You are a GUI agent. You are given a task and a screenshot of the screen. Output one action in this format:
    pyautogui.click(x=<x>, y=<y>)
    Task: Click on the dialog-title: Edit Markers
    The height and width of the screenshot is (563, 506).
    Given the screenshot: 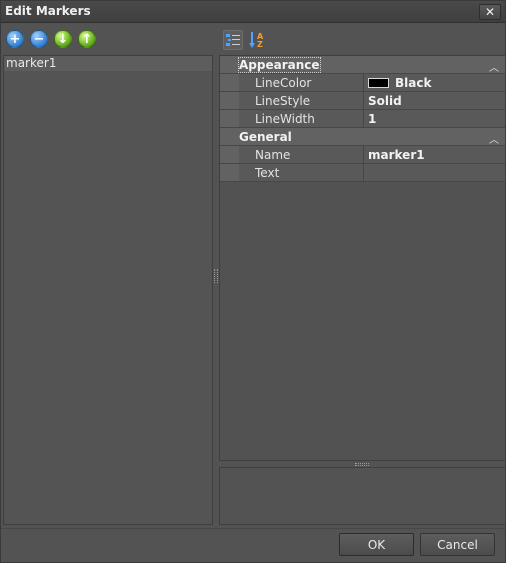 What is the action you would take?
    pyautogui.click(x=48, y=11)
    